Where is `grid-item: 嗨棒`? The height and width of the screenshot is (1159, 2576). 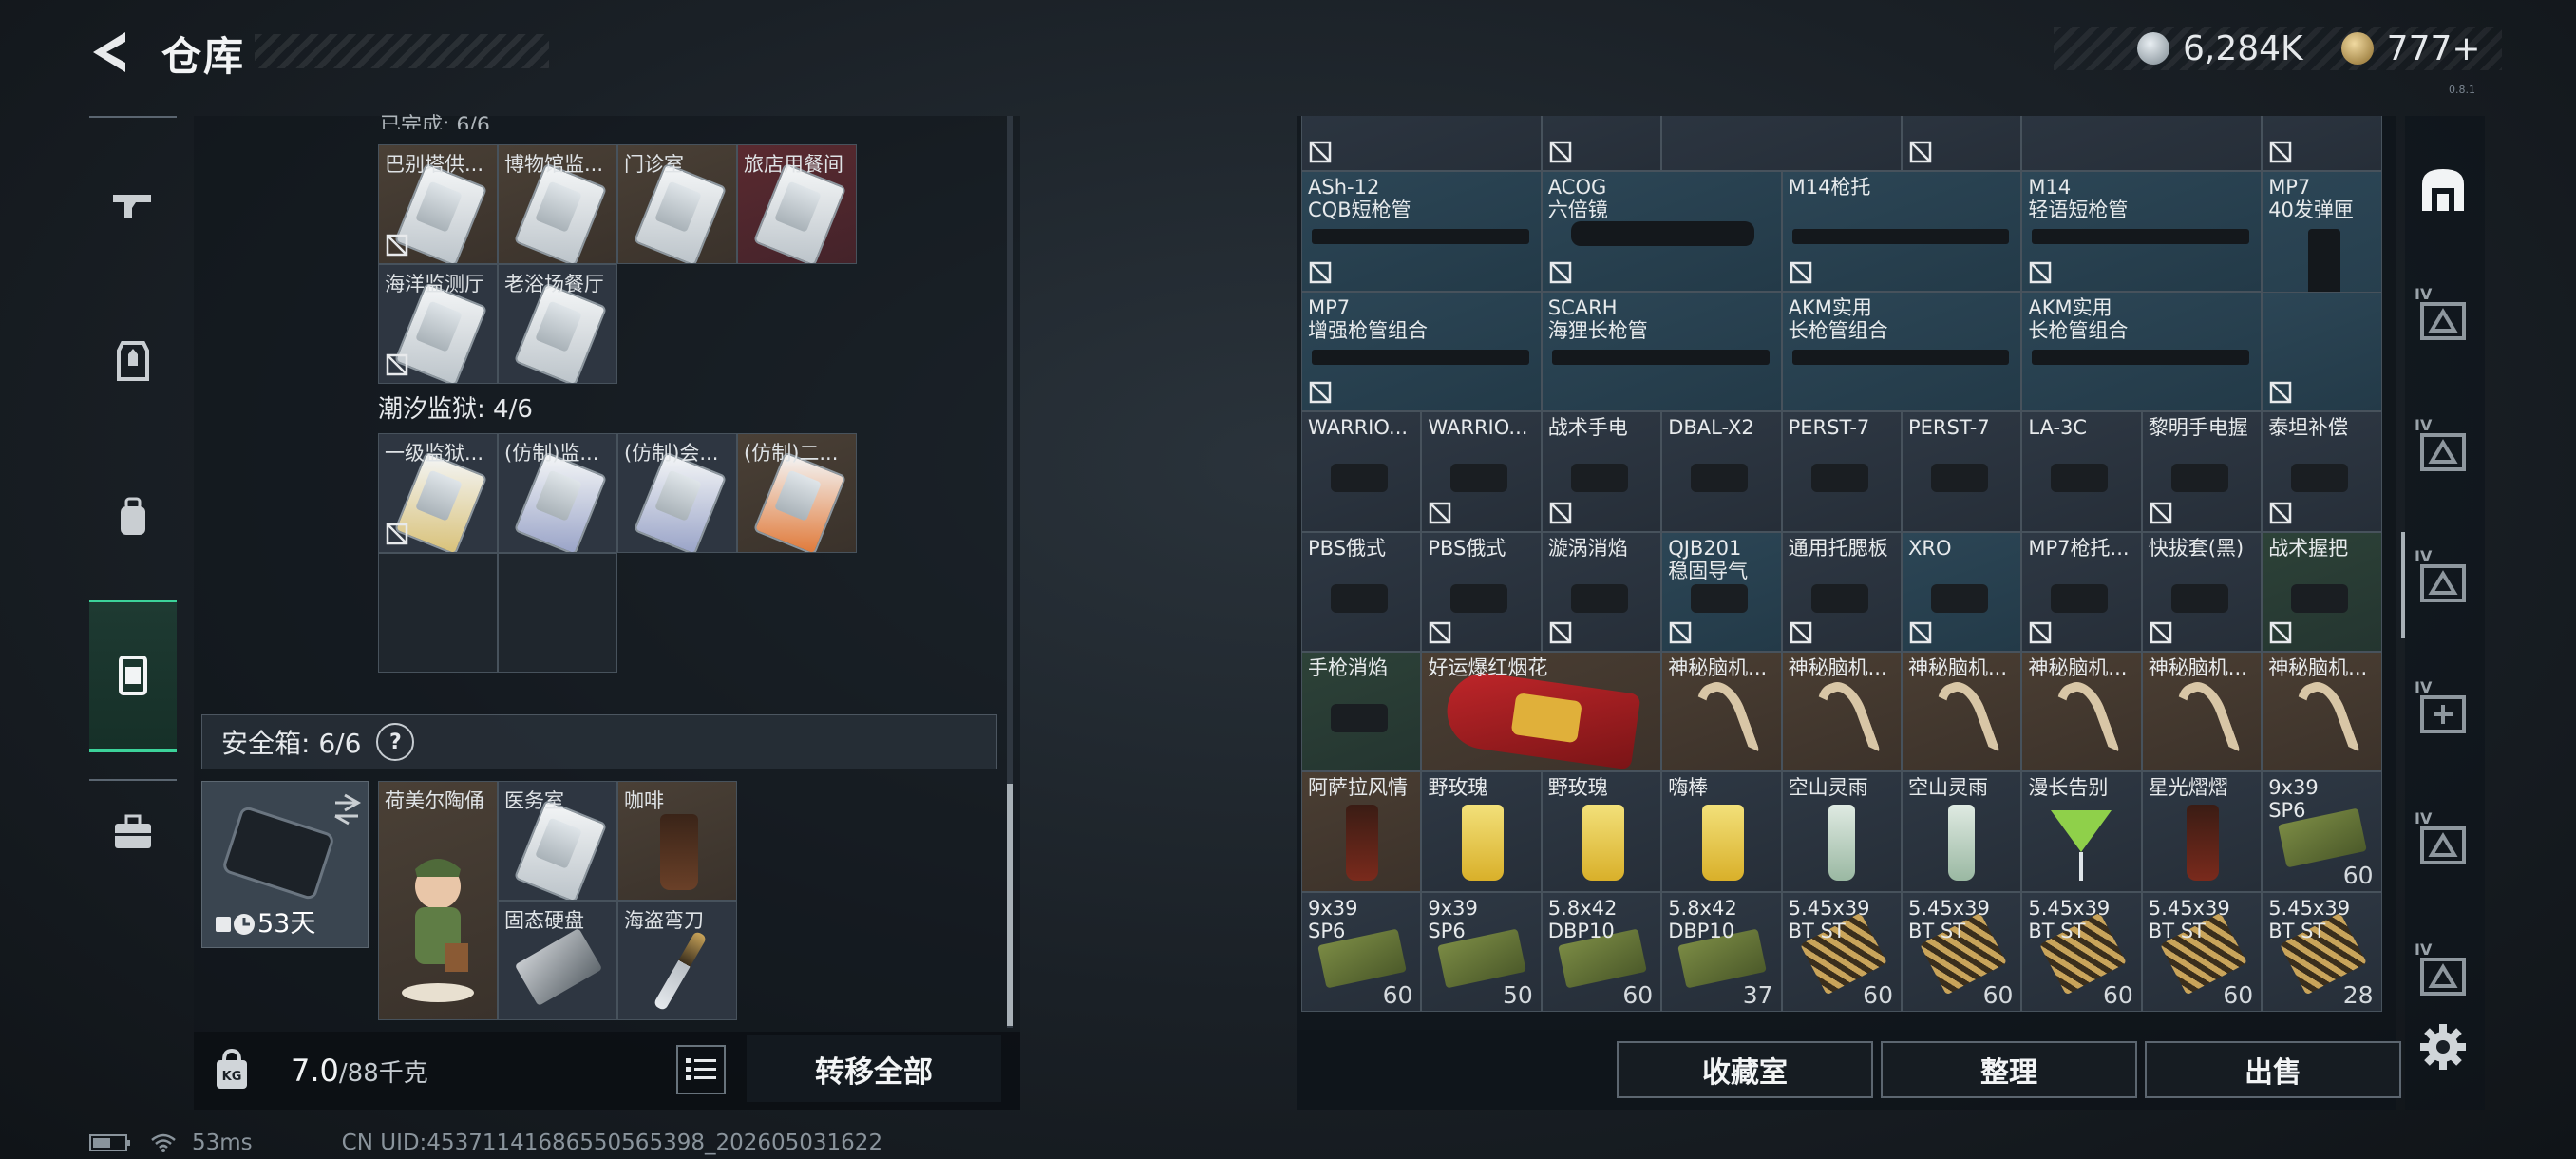
grid-item: 嗨棒 is located at coordinates (1721, 831).